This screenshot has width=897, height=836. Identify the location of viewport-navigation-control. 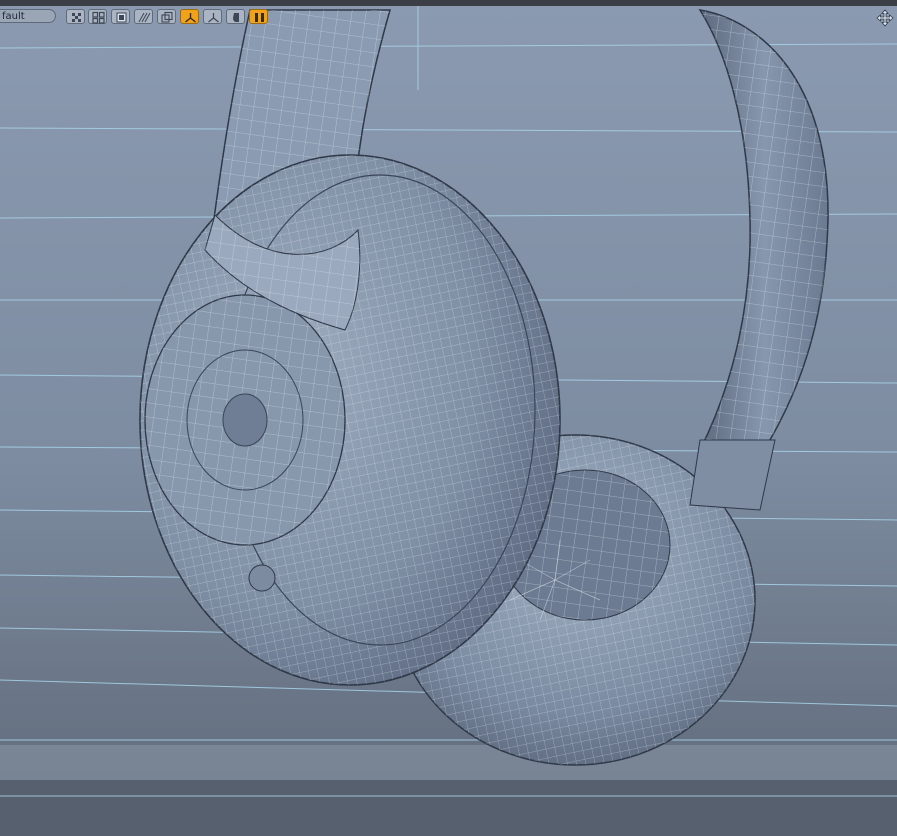
(885, 18).